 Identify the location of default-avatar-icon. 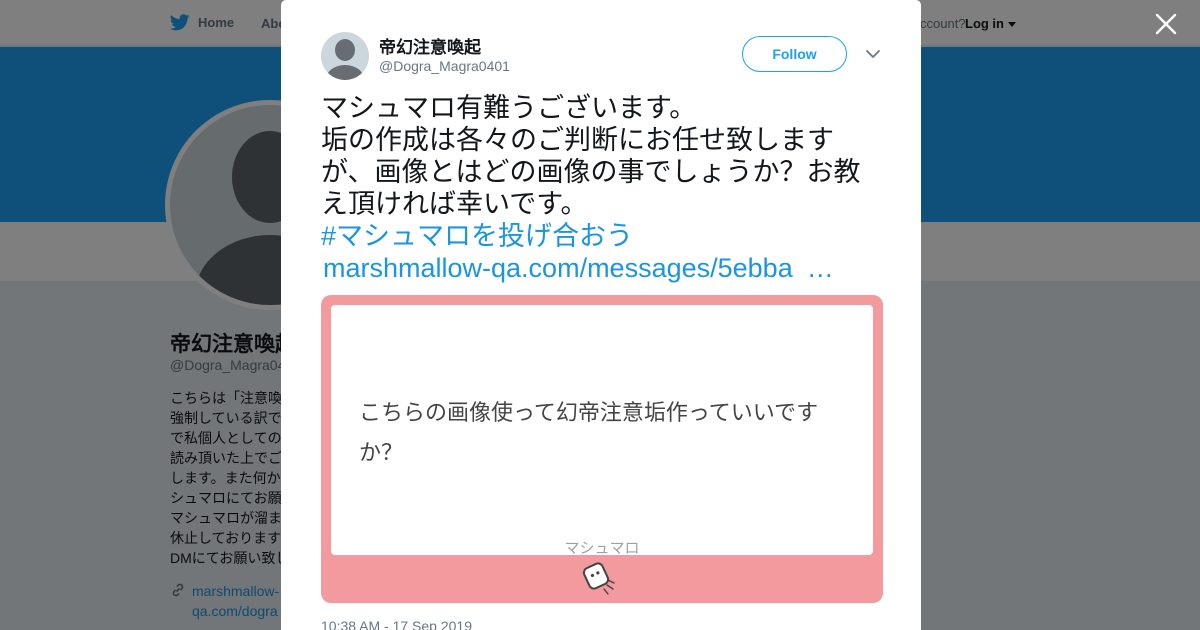
(345, 59).